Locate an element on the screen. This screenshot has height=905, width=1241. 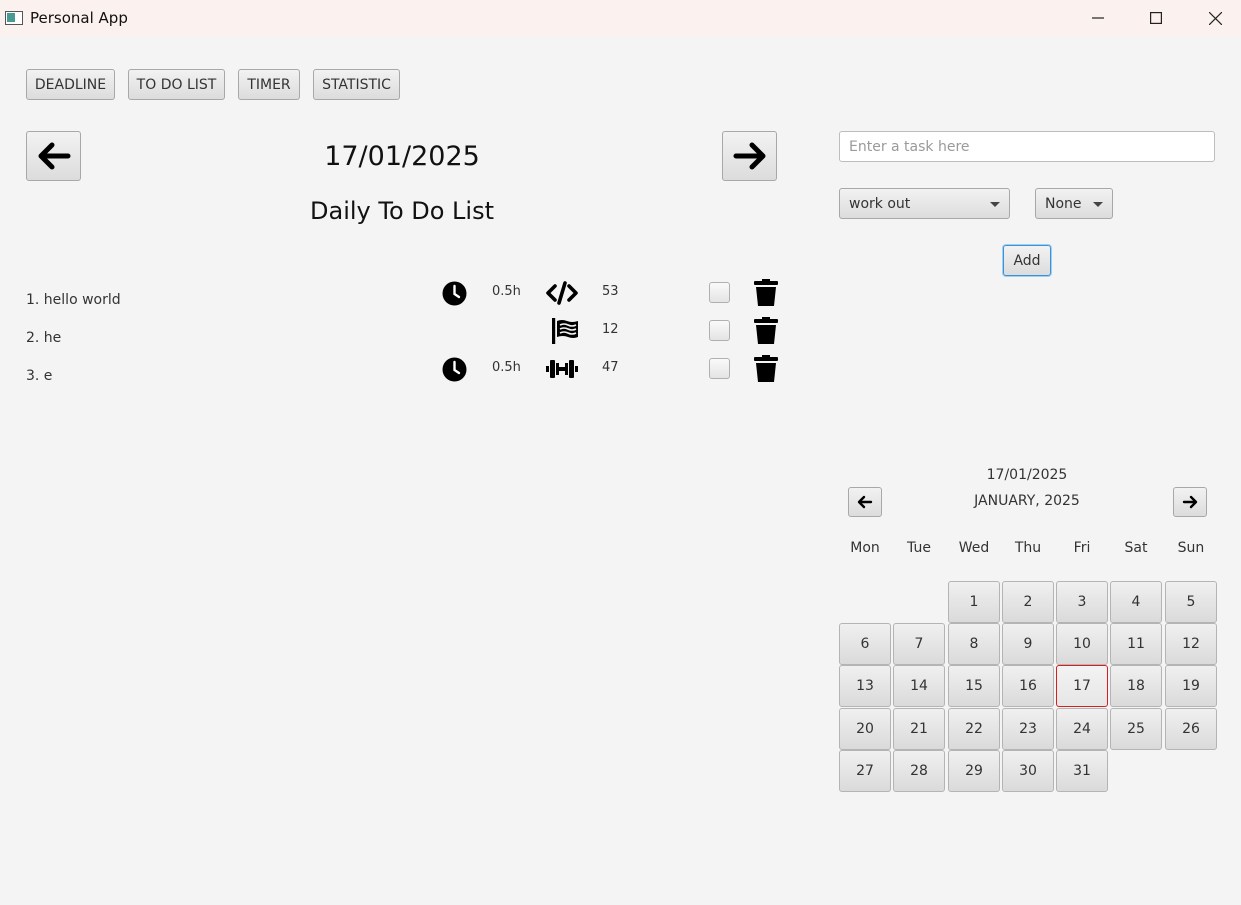
calendar-day: 7 is located at coordinates (919, 644).